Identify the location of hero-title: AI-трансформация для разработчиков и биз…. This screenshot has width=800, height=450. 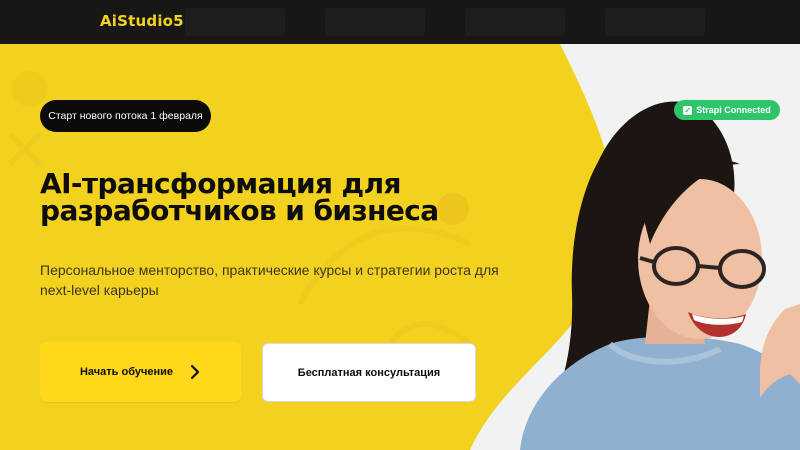
(239, 197).